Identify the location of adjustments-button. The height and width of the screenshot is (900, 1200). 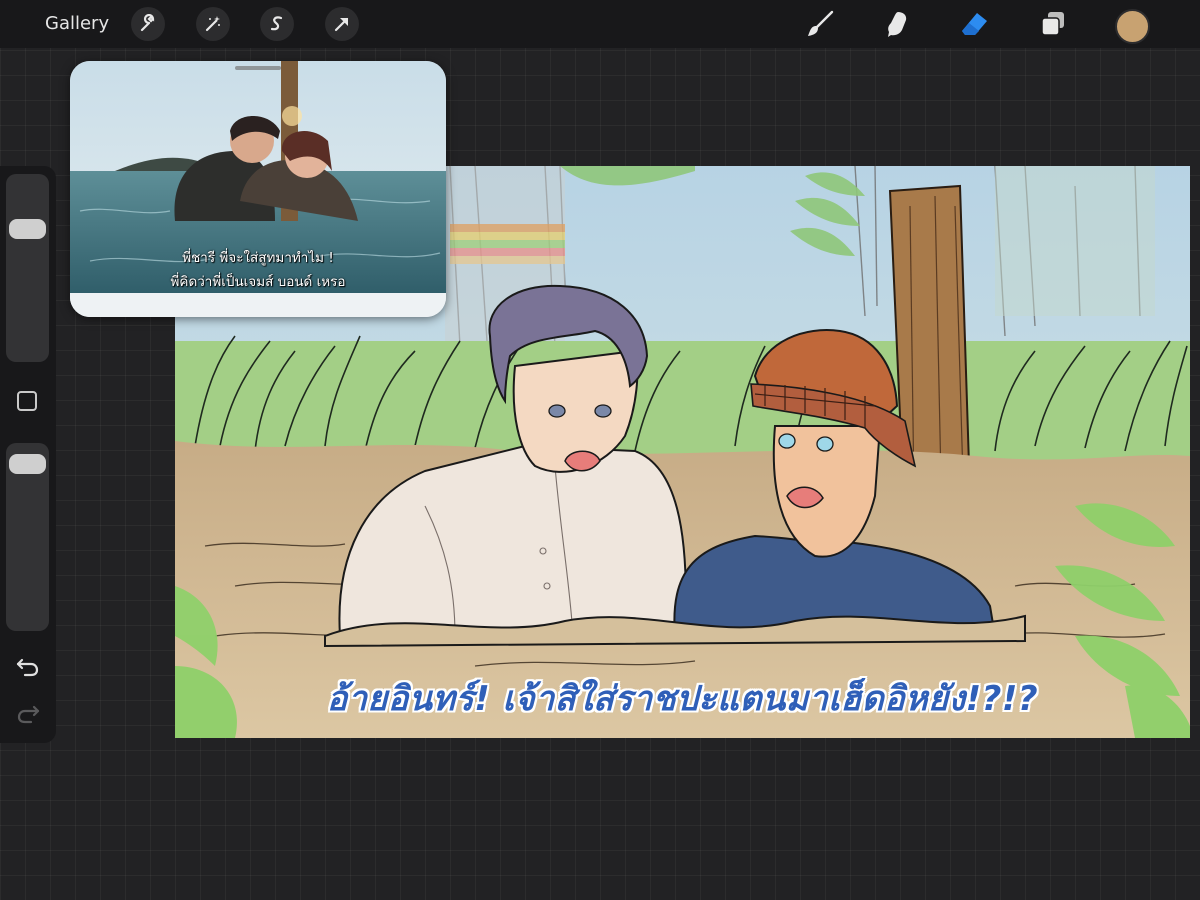
(213, 24).